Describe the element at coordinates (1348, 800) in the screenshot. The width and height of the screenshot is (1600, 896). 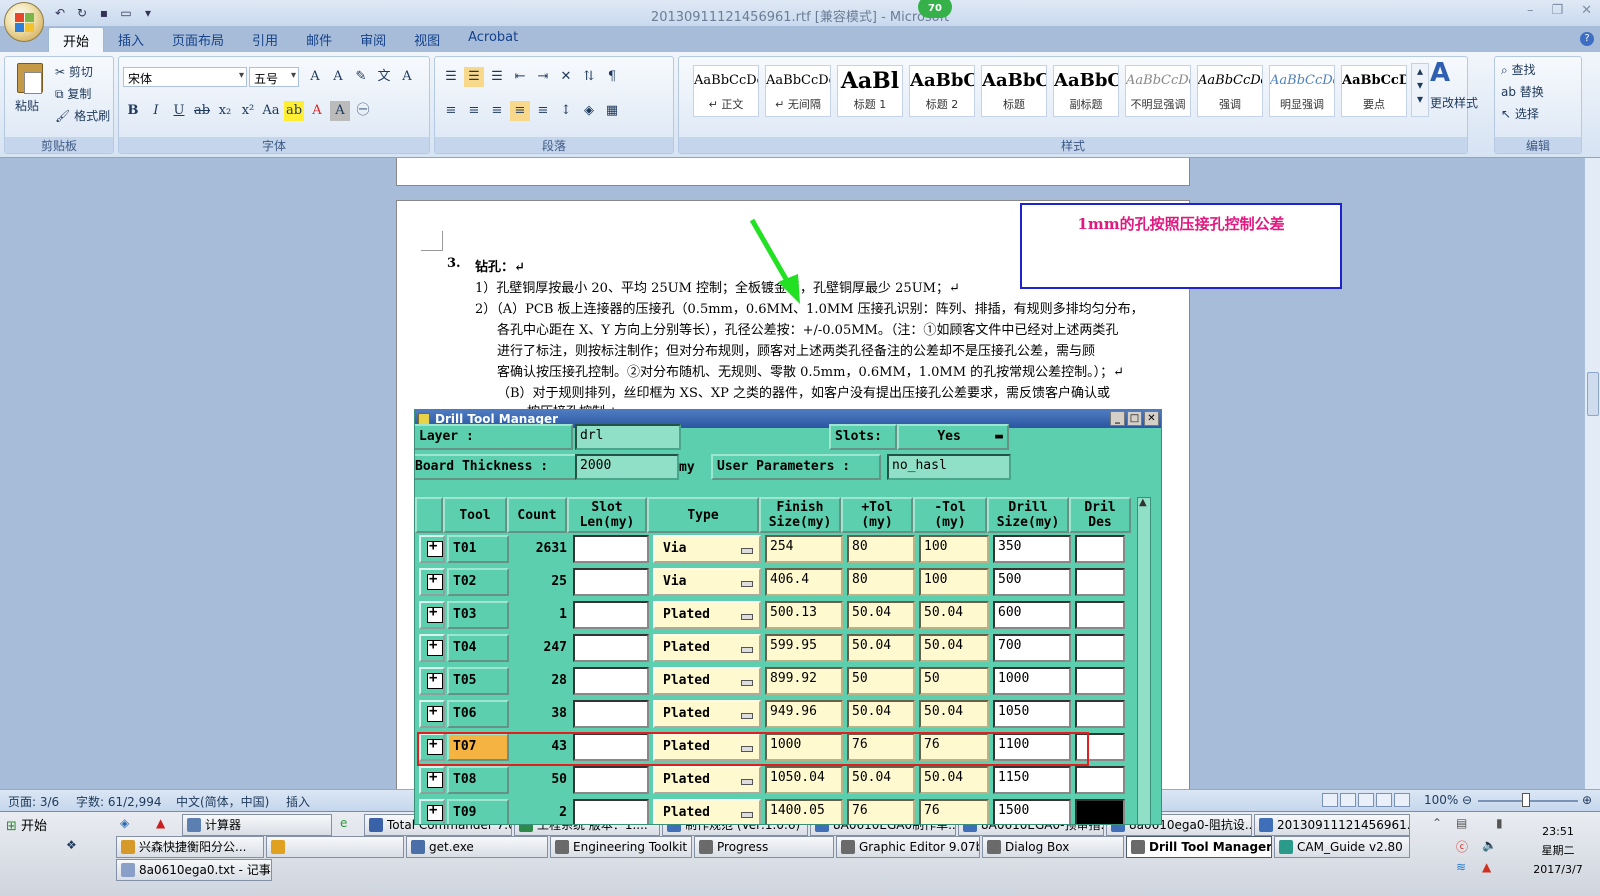
I see `full-screen-reading-icon` at that location.